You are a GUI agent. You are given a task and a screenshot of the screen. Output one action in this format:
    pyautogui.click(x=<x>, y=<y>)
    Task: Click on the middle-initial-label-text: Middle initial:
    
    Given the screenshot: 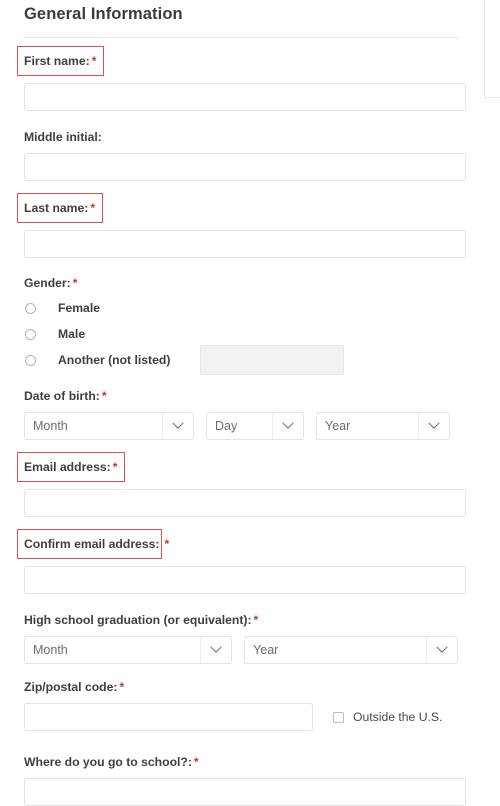 What is the action you would take?
    pyautogui.click(x=63, y=137)
    